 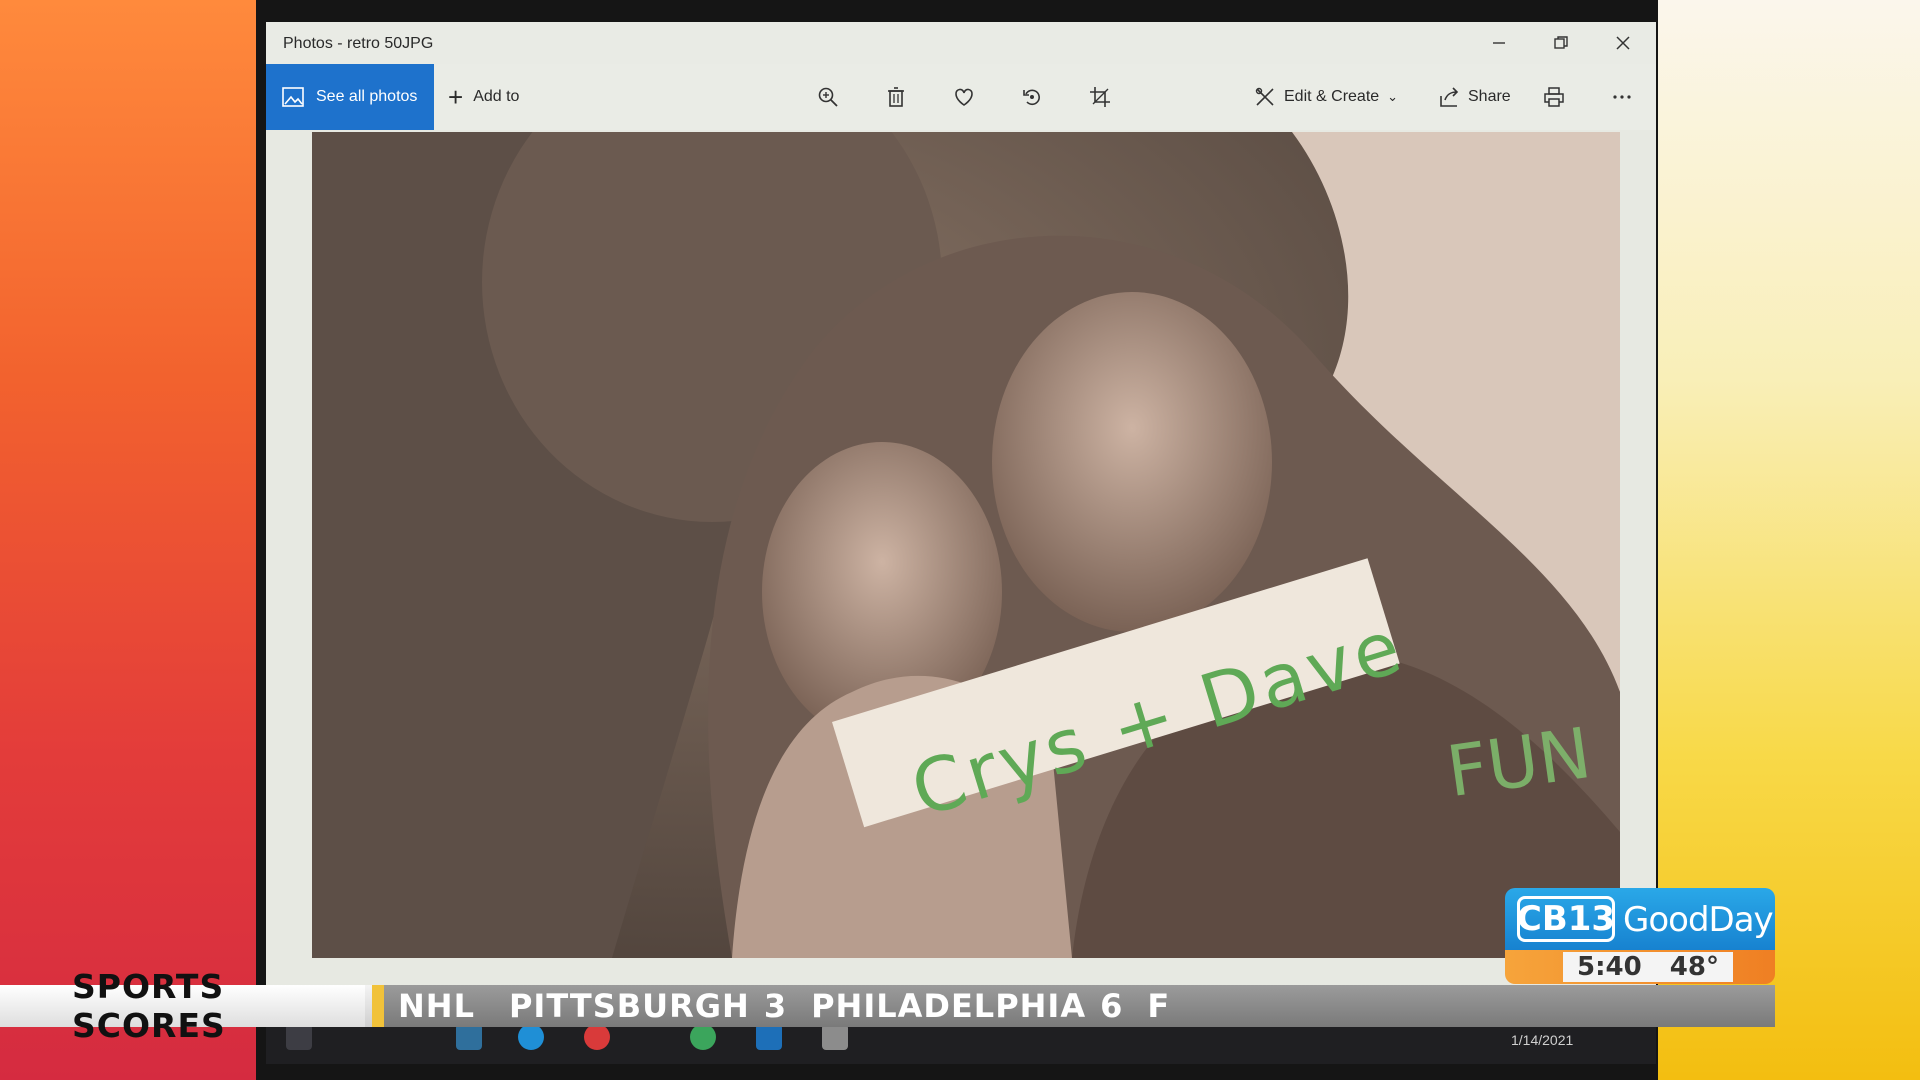 I want to click on title-bar: Photos - retro 50JPG, so click(x=961, y=43).